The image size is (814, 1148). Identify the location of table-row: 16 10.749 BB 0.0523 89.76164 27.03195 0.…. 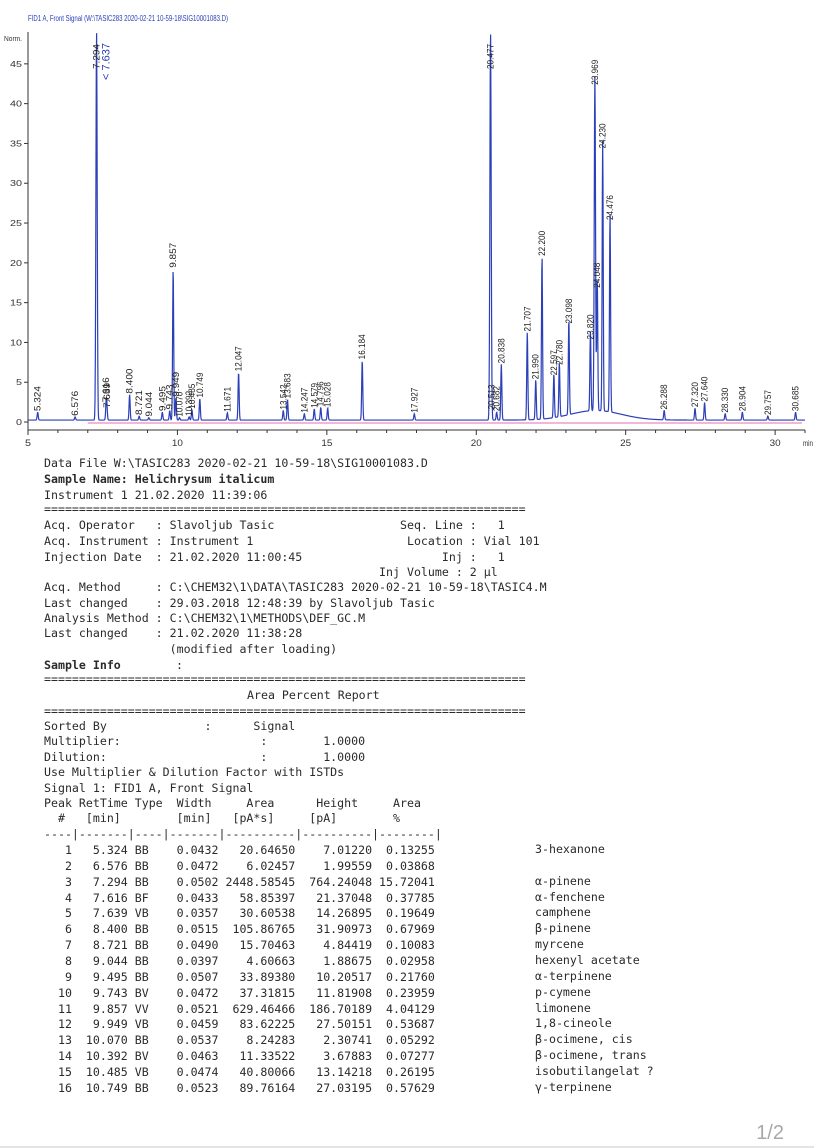
(239, 1087).